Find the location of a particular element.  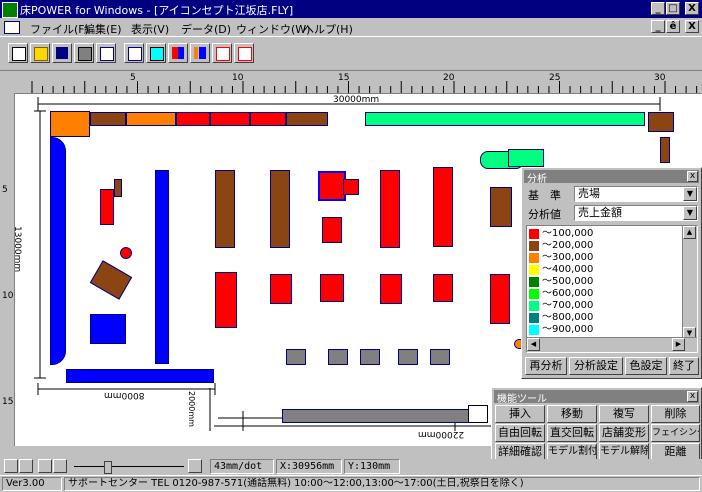

basis-select: 売場 ▼ is located at coordinates (636, 194).